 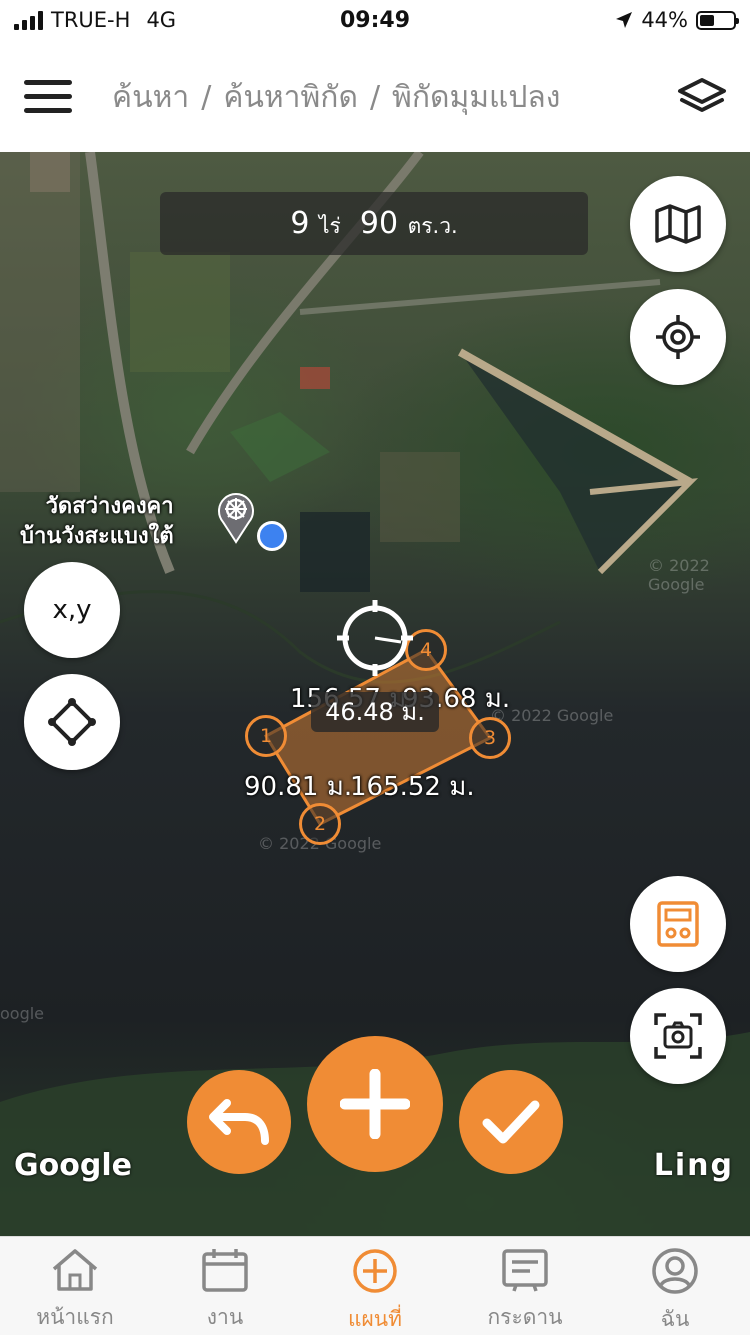 I want to click on top-navbar: ค้นหา / ค้นหาพิกัด / พิกัดมุมแปลง, so click(x=375, y=98).